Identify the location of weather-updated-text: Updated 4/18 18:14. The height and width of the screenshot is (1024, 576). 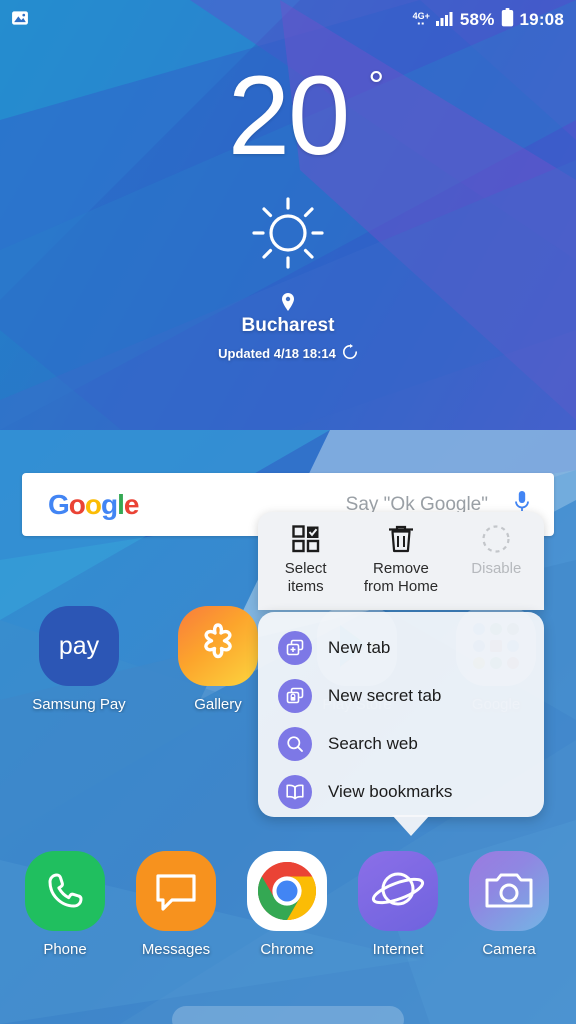
(277, 353).